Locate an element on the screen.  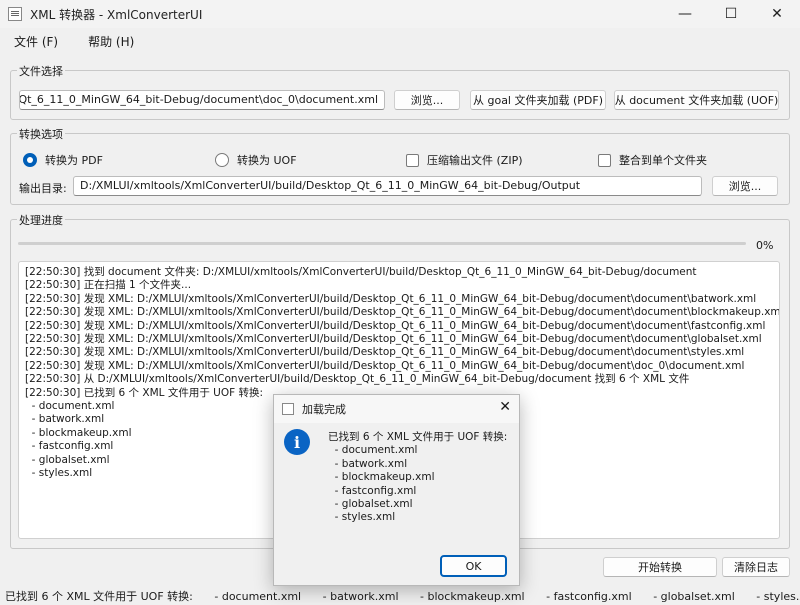
close-button: ✕ is located at coordinates (777, 14).